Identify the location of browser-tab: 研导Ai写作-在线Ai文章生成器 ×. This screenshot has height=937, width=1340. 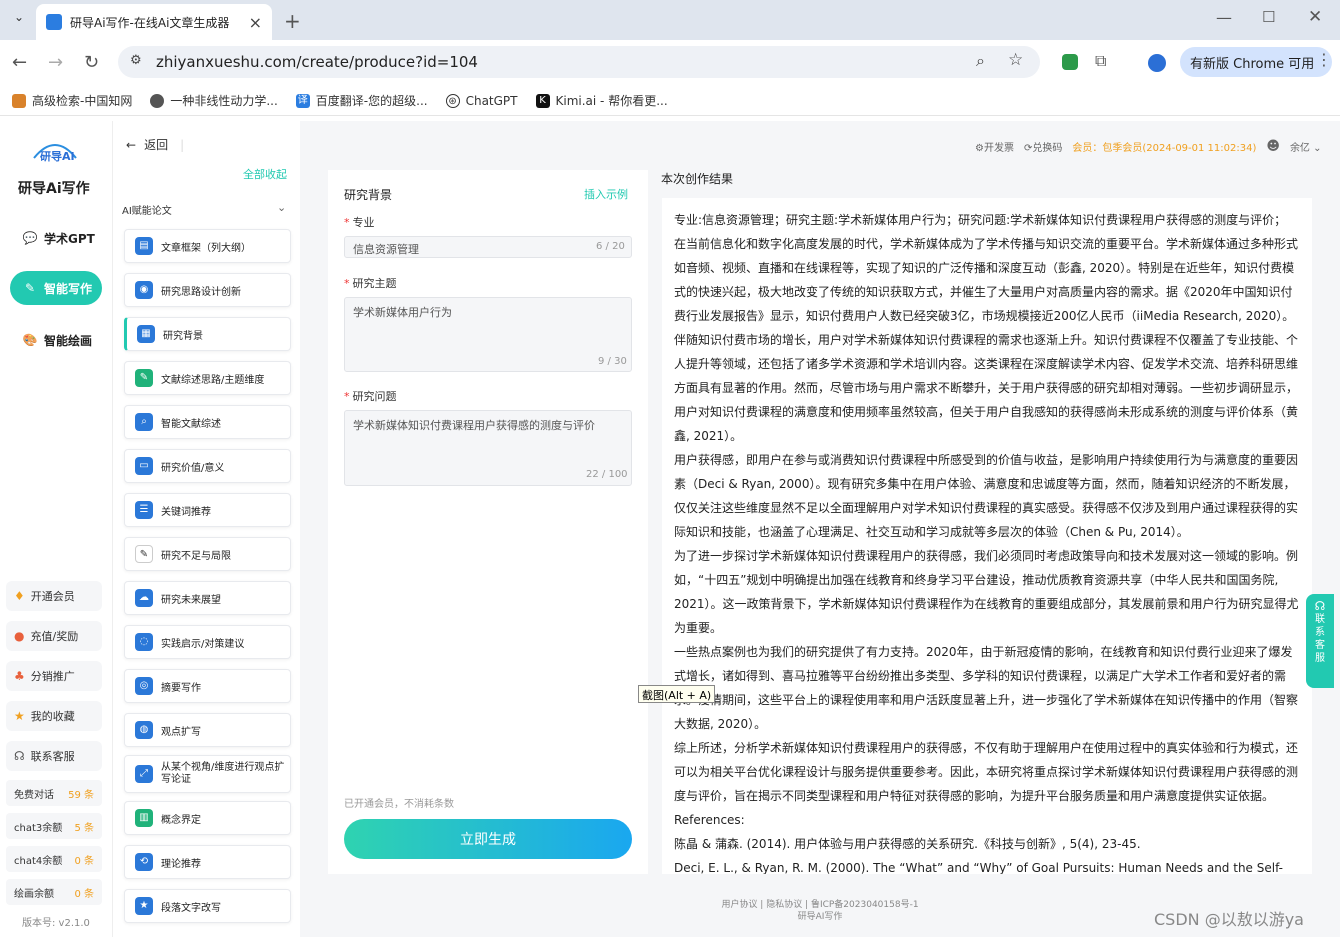
(154, 22).